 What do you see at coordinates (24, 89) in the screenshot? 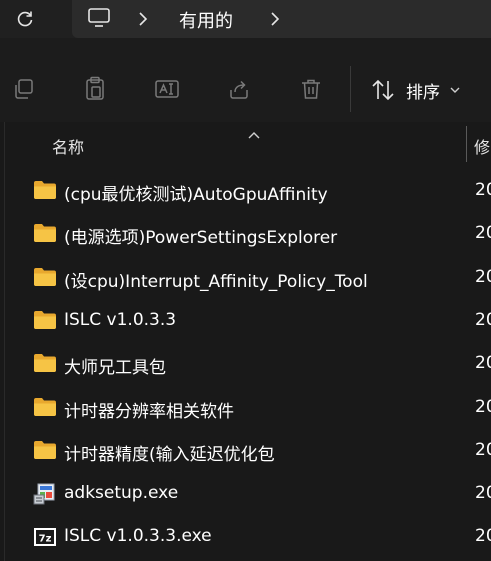
I see `copy-icon` at bounding box center [24, 89].